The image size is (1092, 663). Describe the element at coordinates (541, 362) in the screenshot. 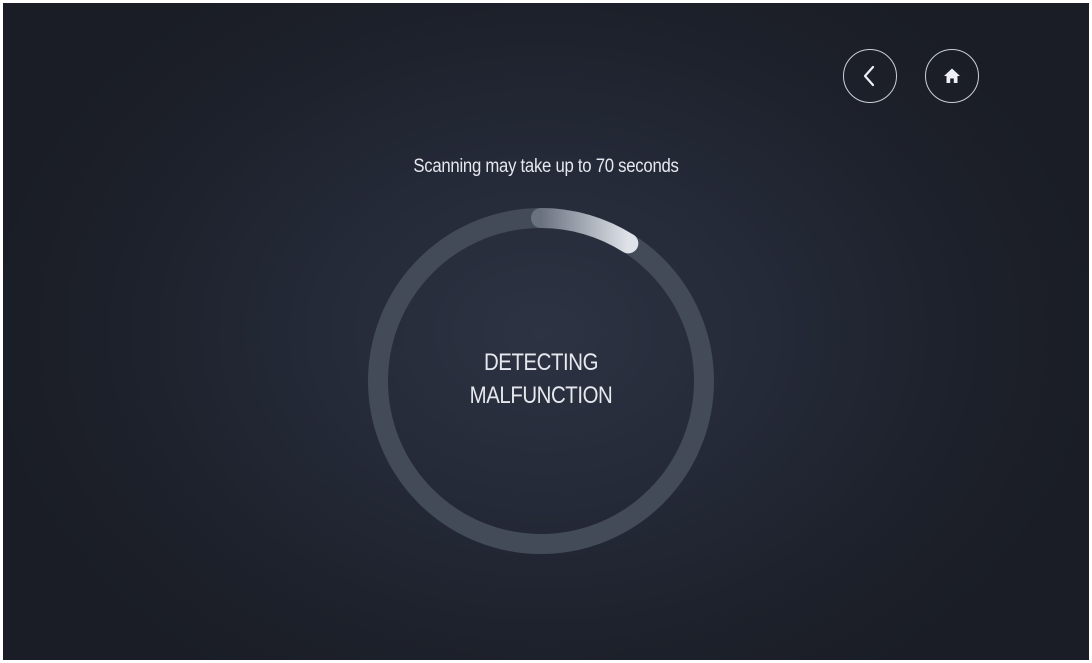

I see `scan-status-line-1: DETECTING` at that location.